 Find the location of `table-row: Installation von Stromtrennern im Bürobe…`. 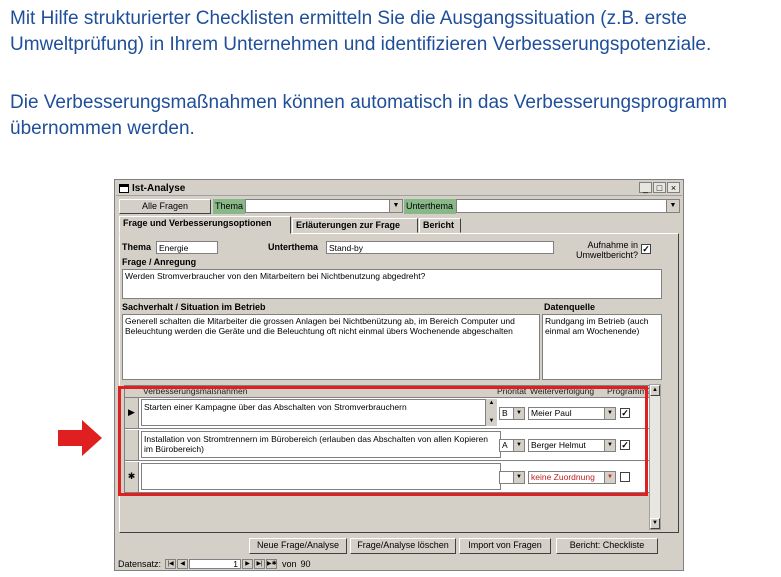

table-row: Installation von Stromtrennern im Bürobe… is located at coordinates (389, 445).